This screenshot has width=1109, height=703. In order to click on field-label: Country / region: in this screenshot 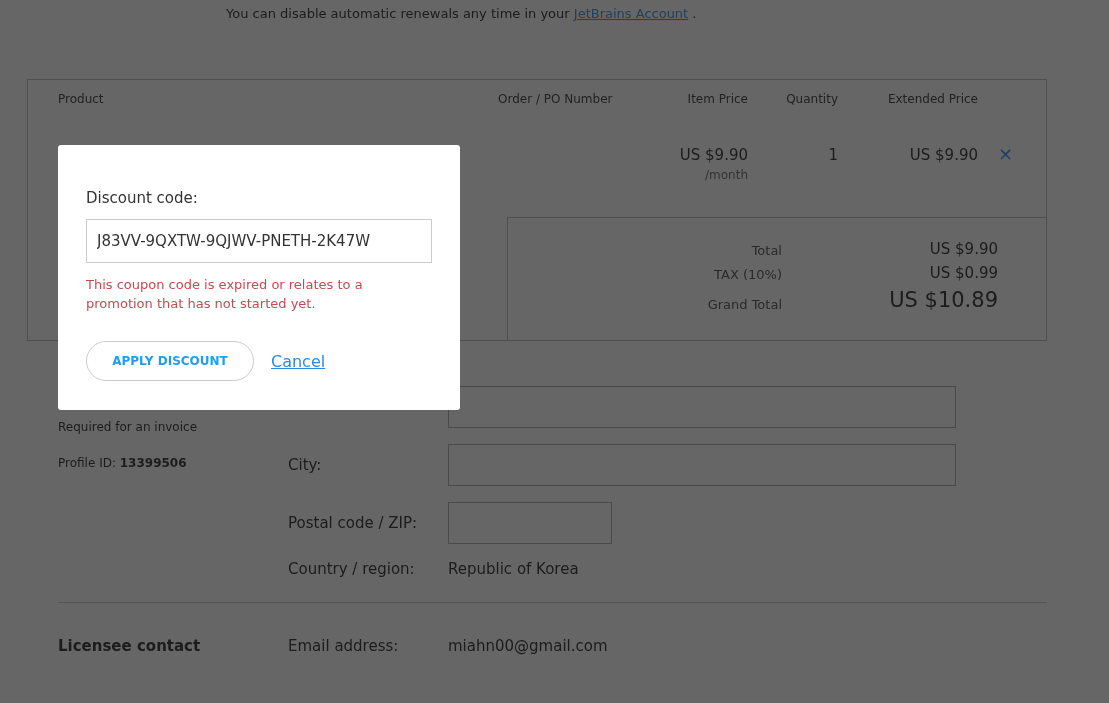, I will do `click(352, 569)`.